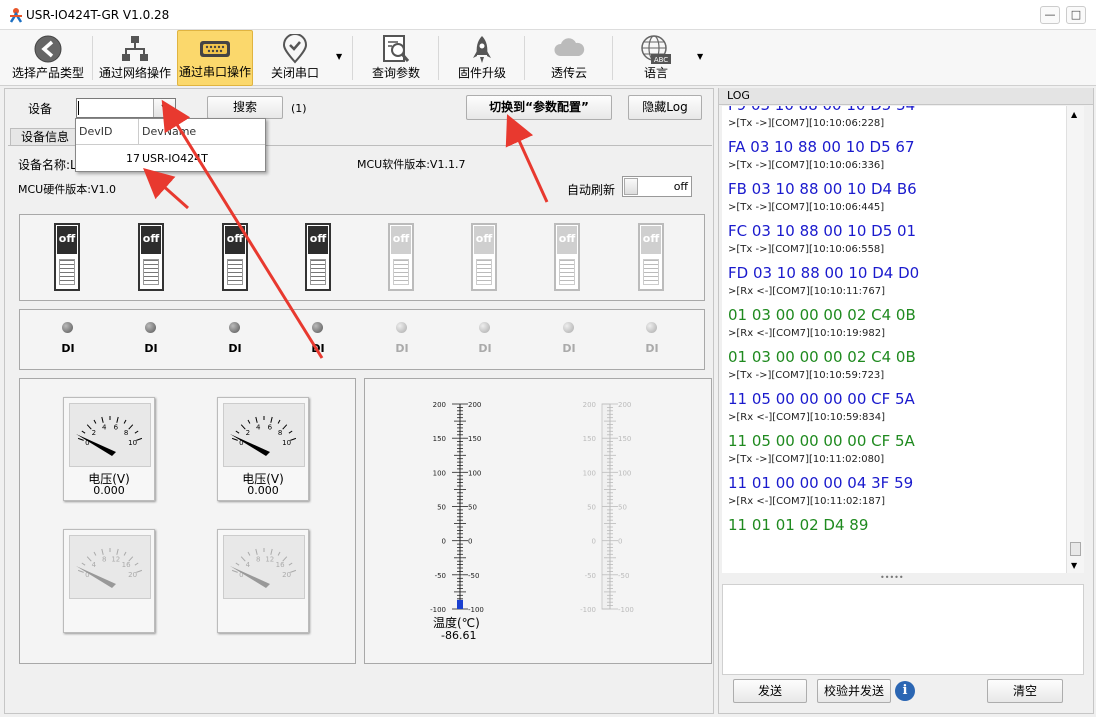 Image resolution: width=1096 pixels, height=717 pixels. What do you see at coordinates (657, 186) in the screenshot?
I see `auto-refresh-toggle: off` at bounding box center [657, 186].